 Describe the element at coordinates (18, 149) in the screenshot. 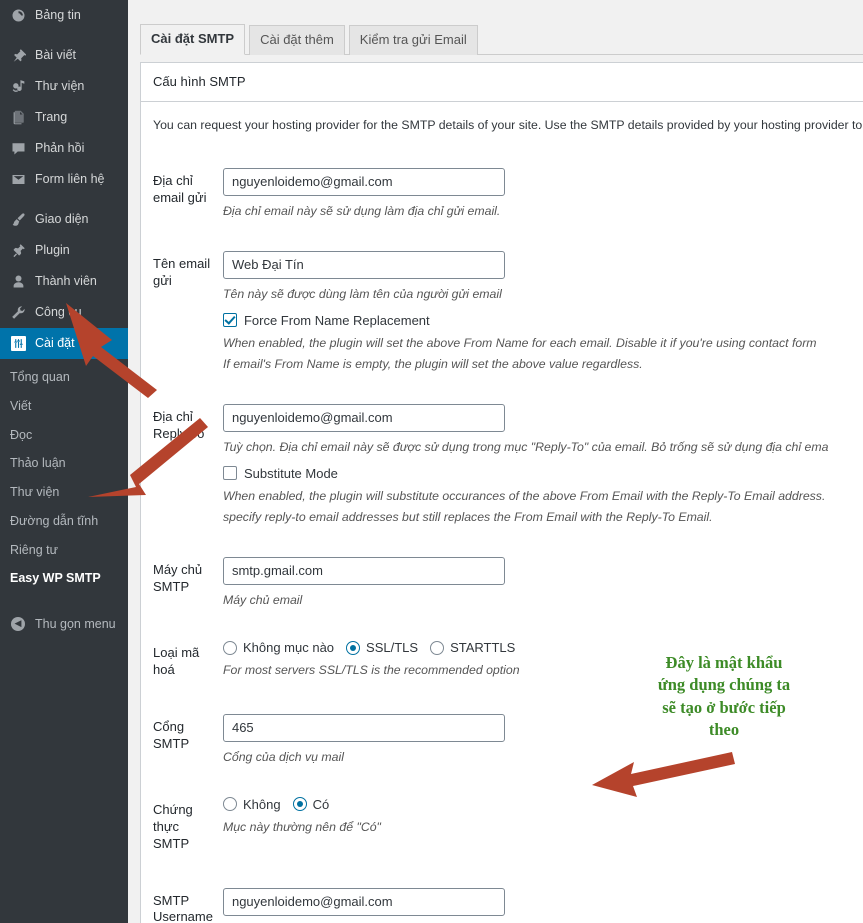

I see `comment-icon` at that location.